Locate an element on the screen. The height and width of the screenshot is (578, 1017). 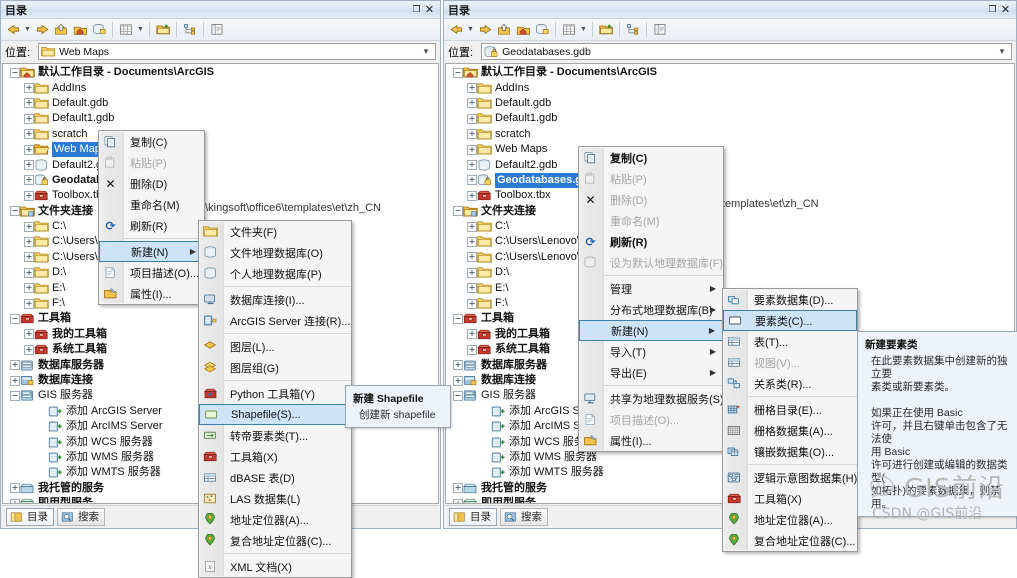
tree-item: C:\ is located at coordinates (730, 226).